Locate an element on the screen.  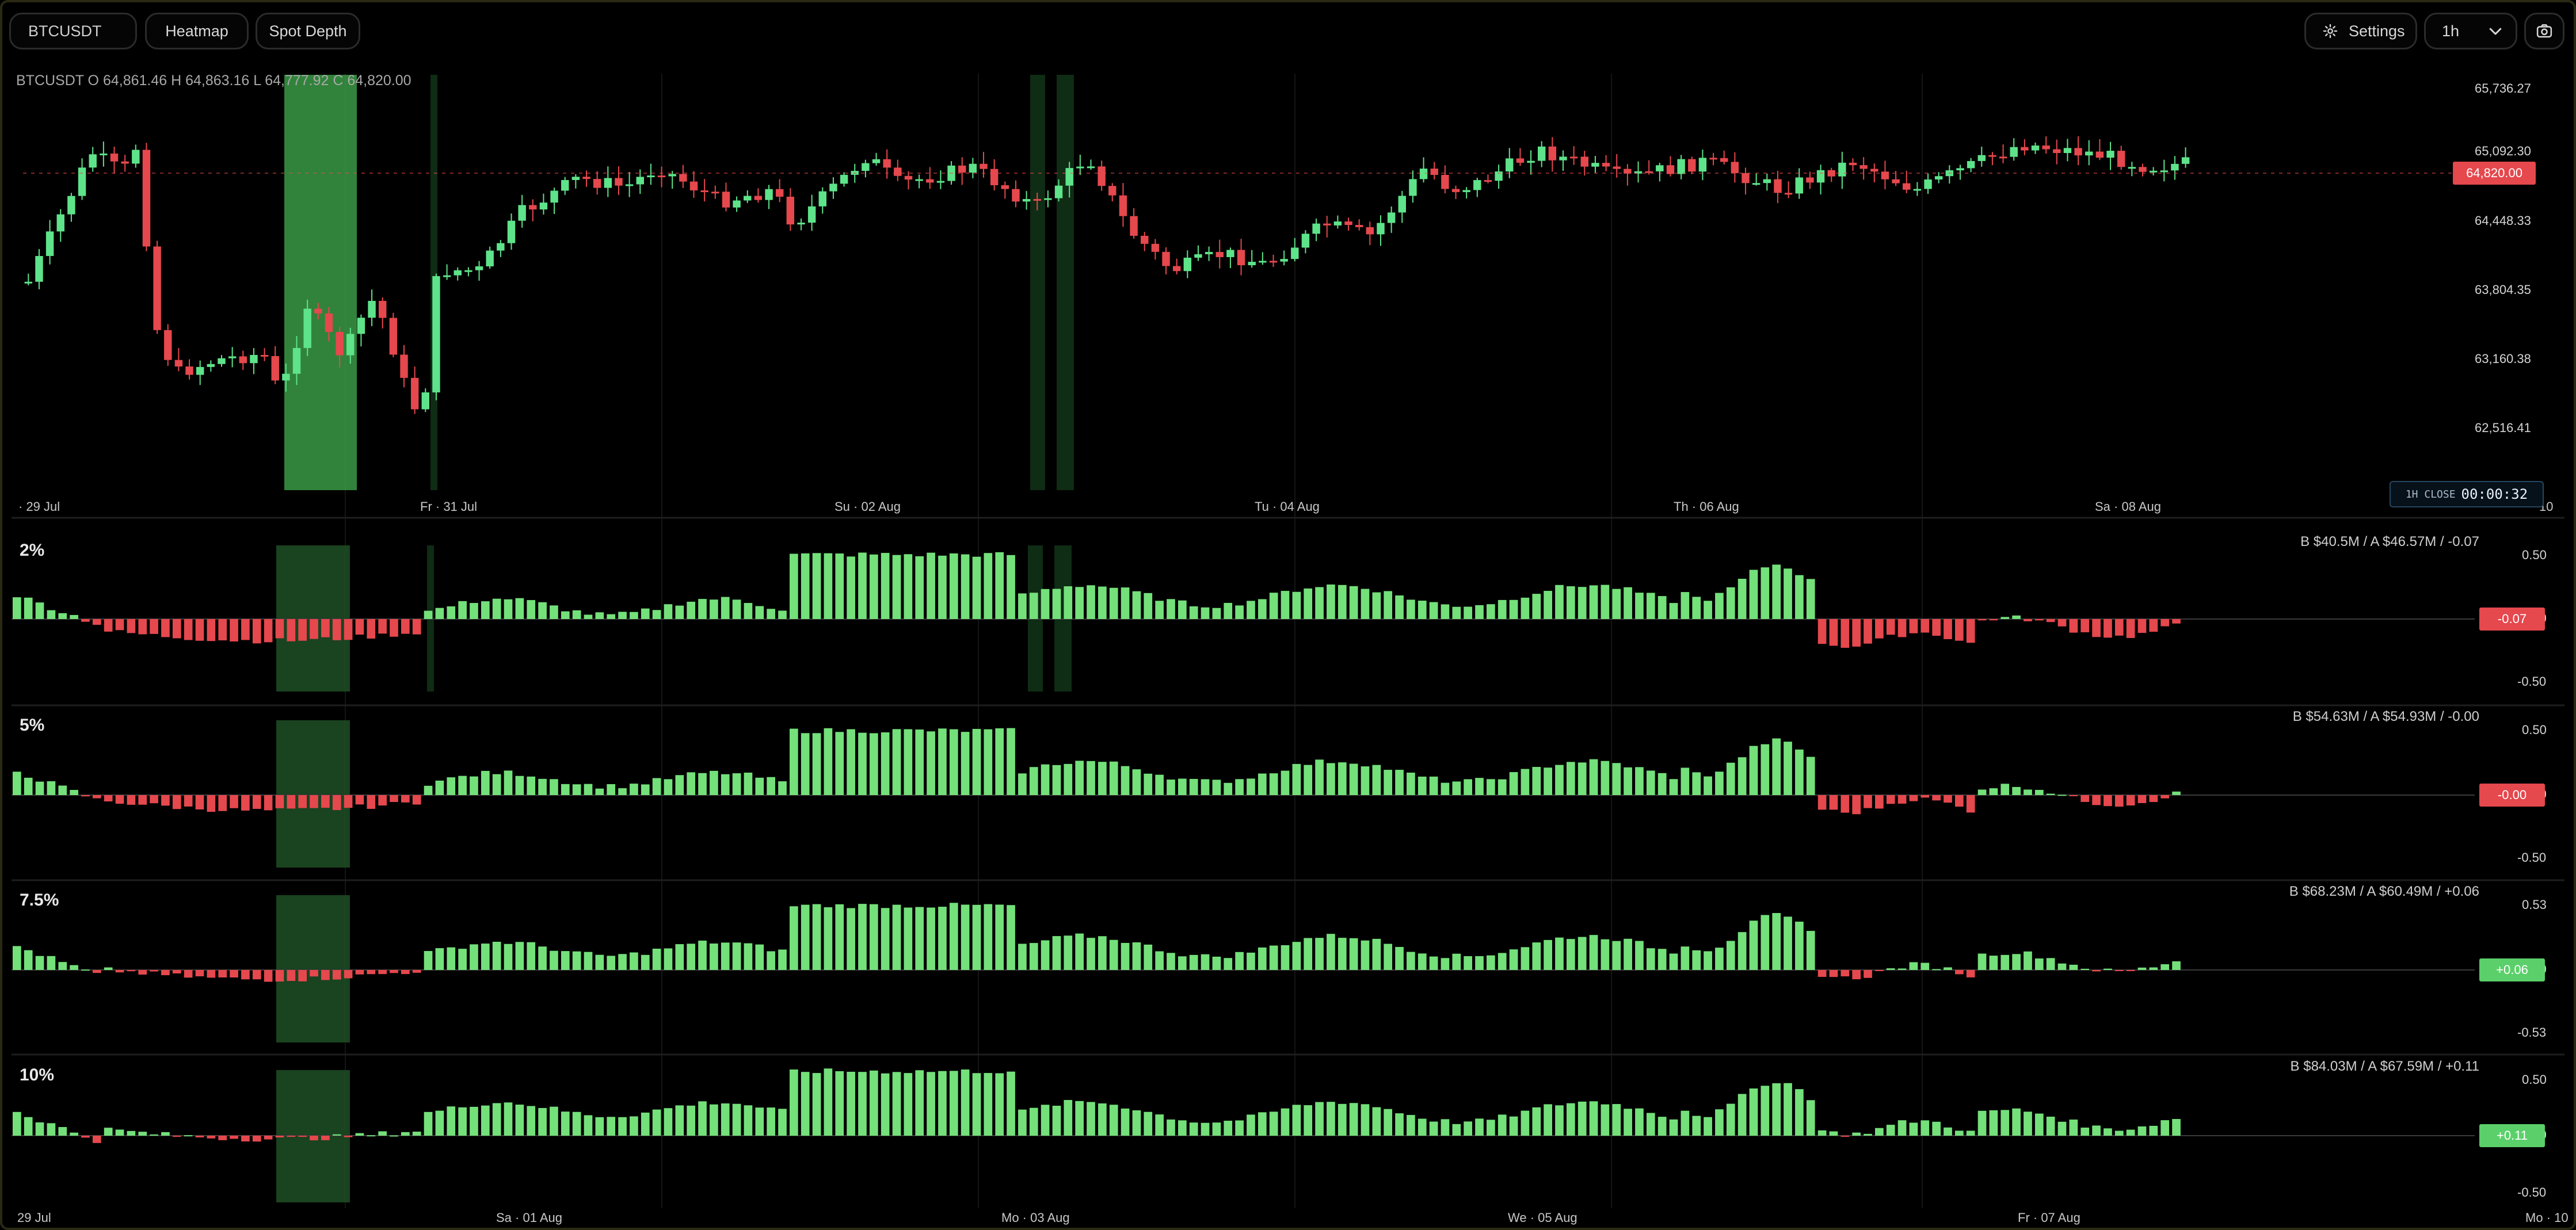
highlight-band is located at coordinates (1065, 282).